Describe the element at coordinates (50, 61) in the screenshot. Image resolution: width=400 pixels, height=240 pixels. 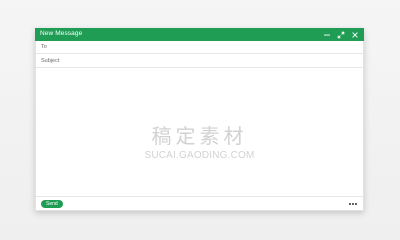
I see `subject-label: Subject` at that location.